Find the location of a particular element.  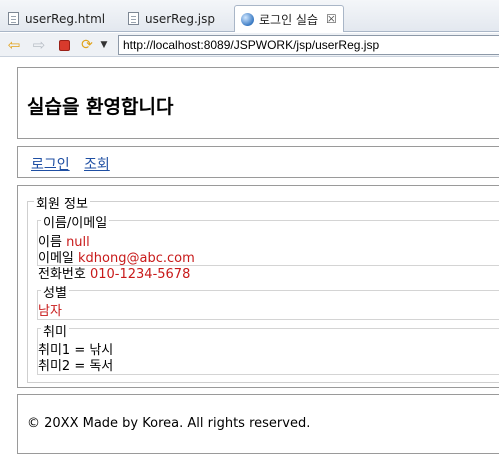

name-email-legend: 이름/이메일 is located at coordinates (75, 221).